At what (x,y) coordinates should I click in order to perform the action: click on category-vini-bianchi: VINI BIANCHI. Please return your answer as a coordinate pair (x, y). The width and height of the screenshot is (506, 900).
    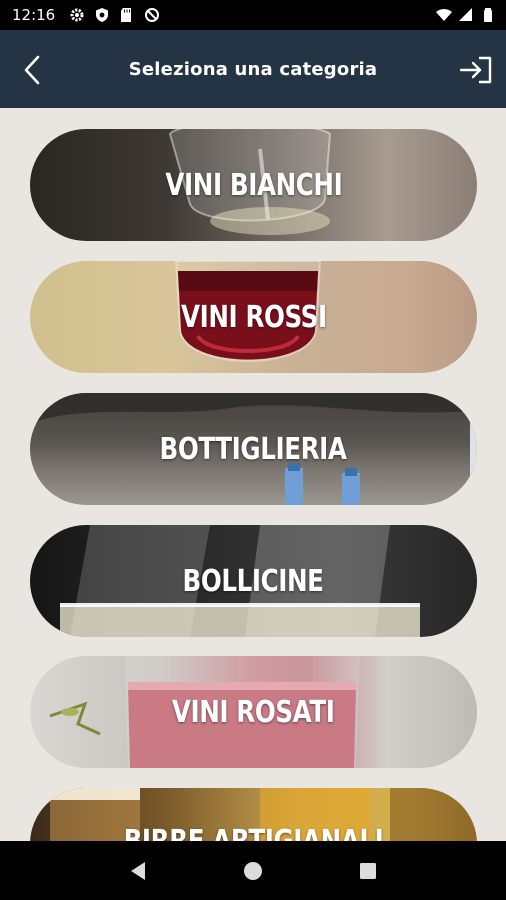
    Looking at the image, I should click on (253, 185).